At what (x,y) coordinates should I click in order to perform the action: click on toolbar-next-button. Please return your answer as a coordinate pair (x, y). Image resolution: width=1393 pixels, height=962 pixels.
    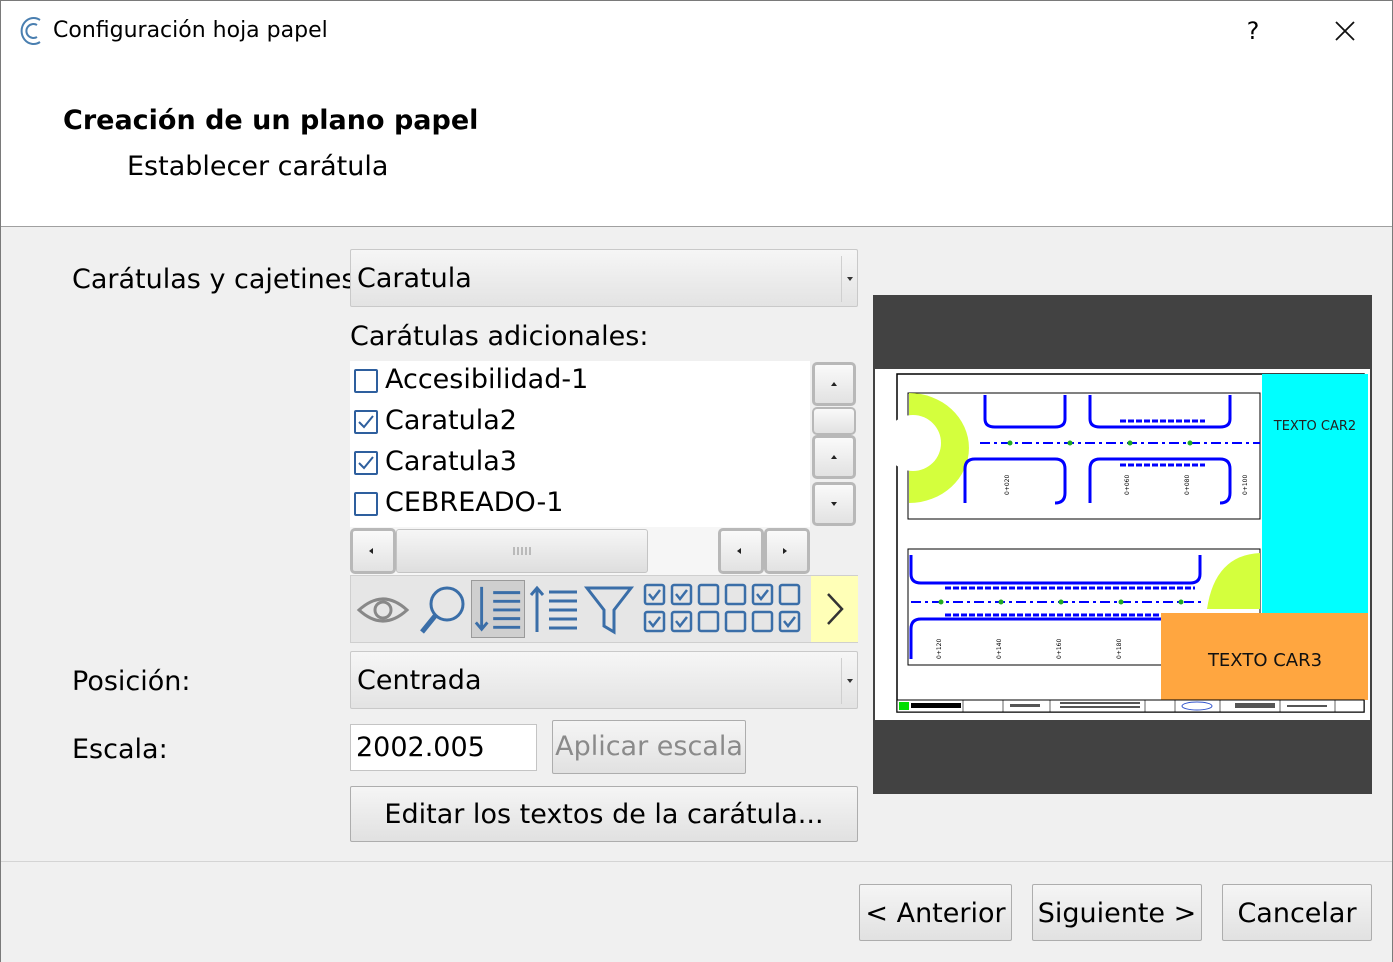
    Looking at the image, I should click on (834, 609).